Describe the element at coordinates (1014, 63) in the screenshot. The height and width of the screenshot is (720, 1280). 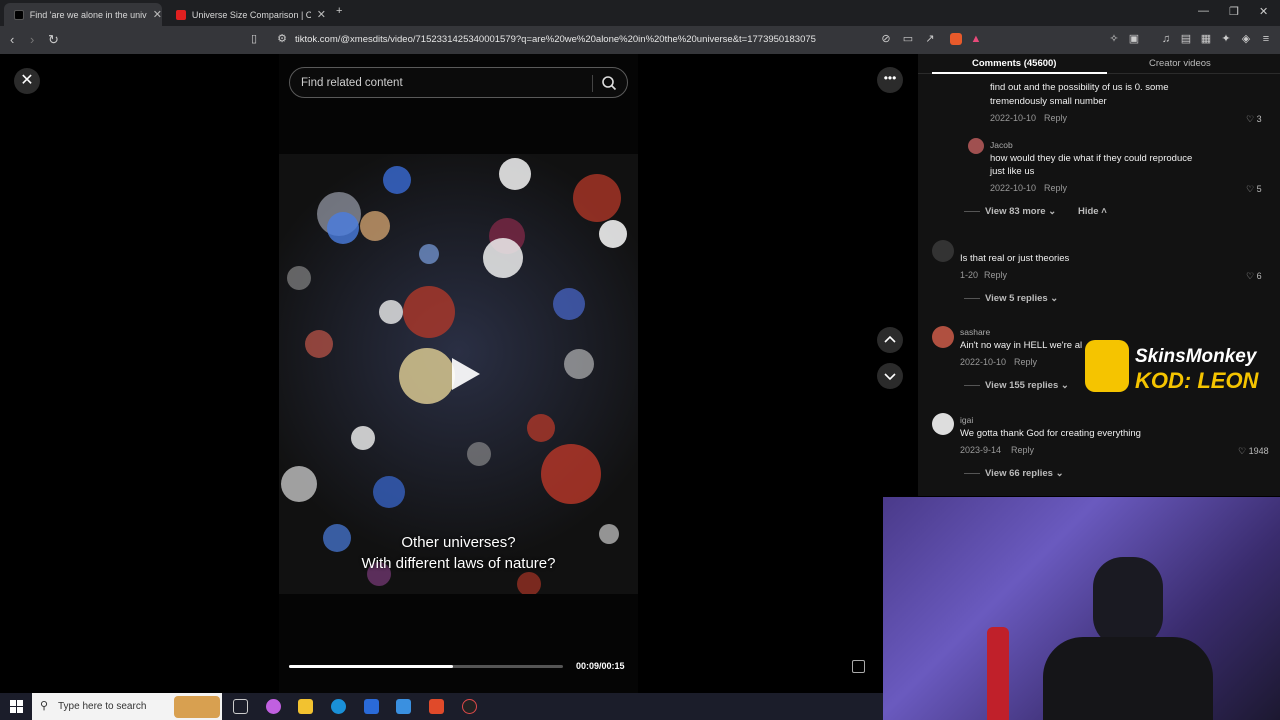
I see `tab-comments: Comments (45600)` at that location.